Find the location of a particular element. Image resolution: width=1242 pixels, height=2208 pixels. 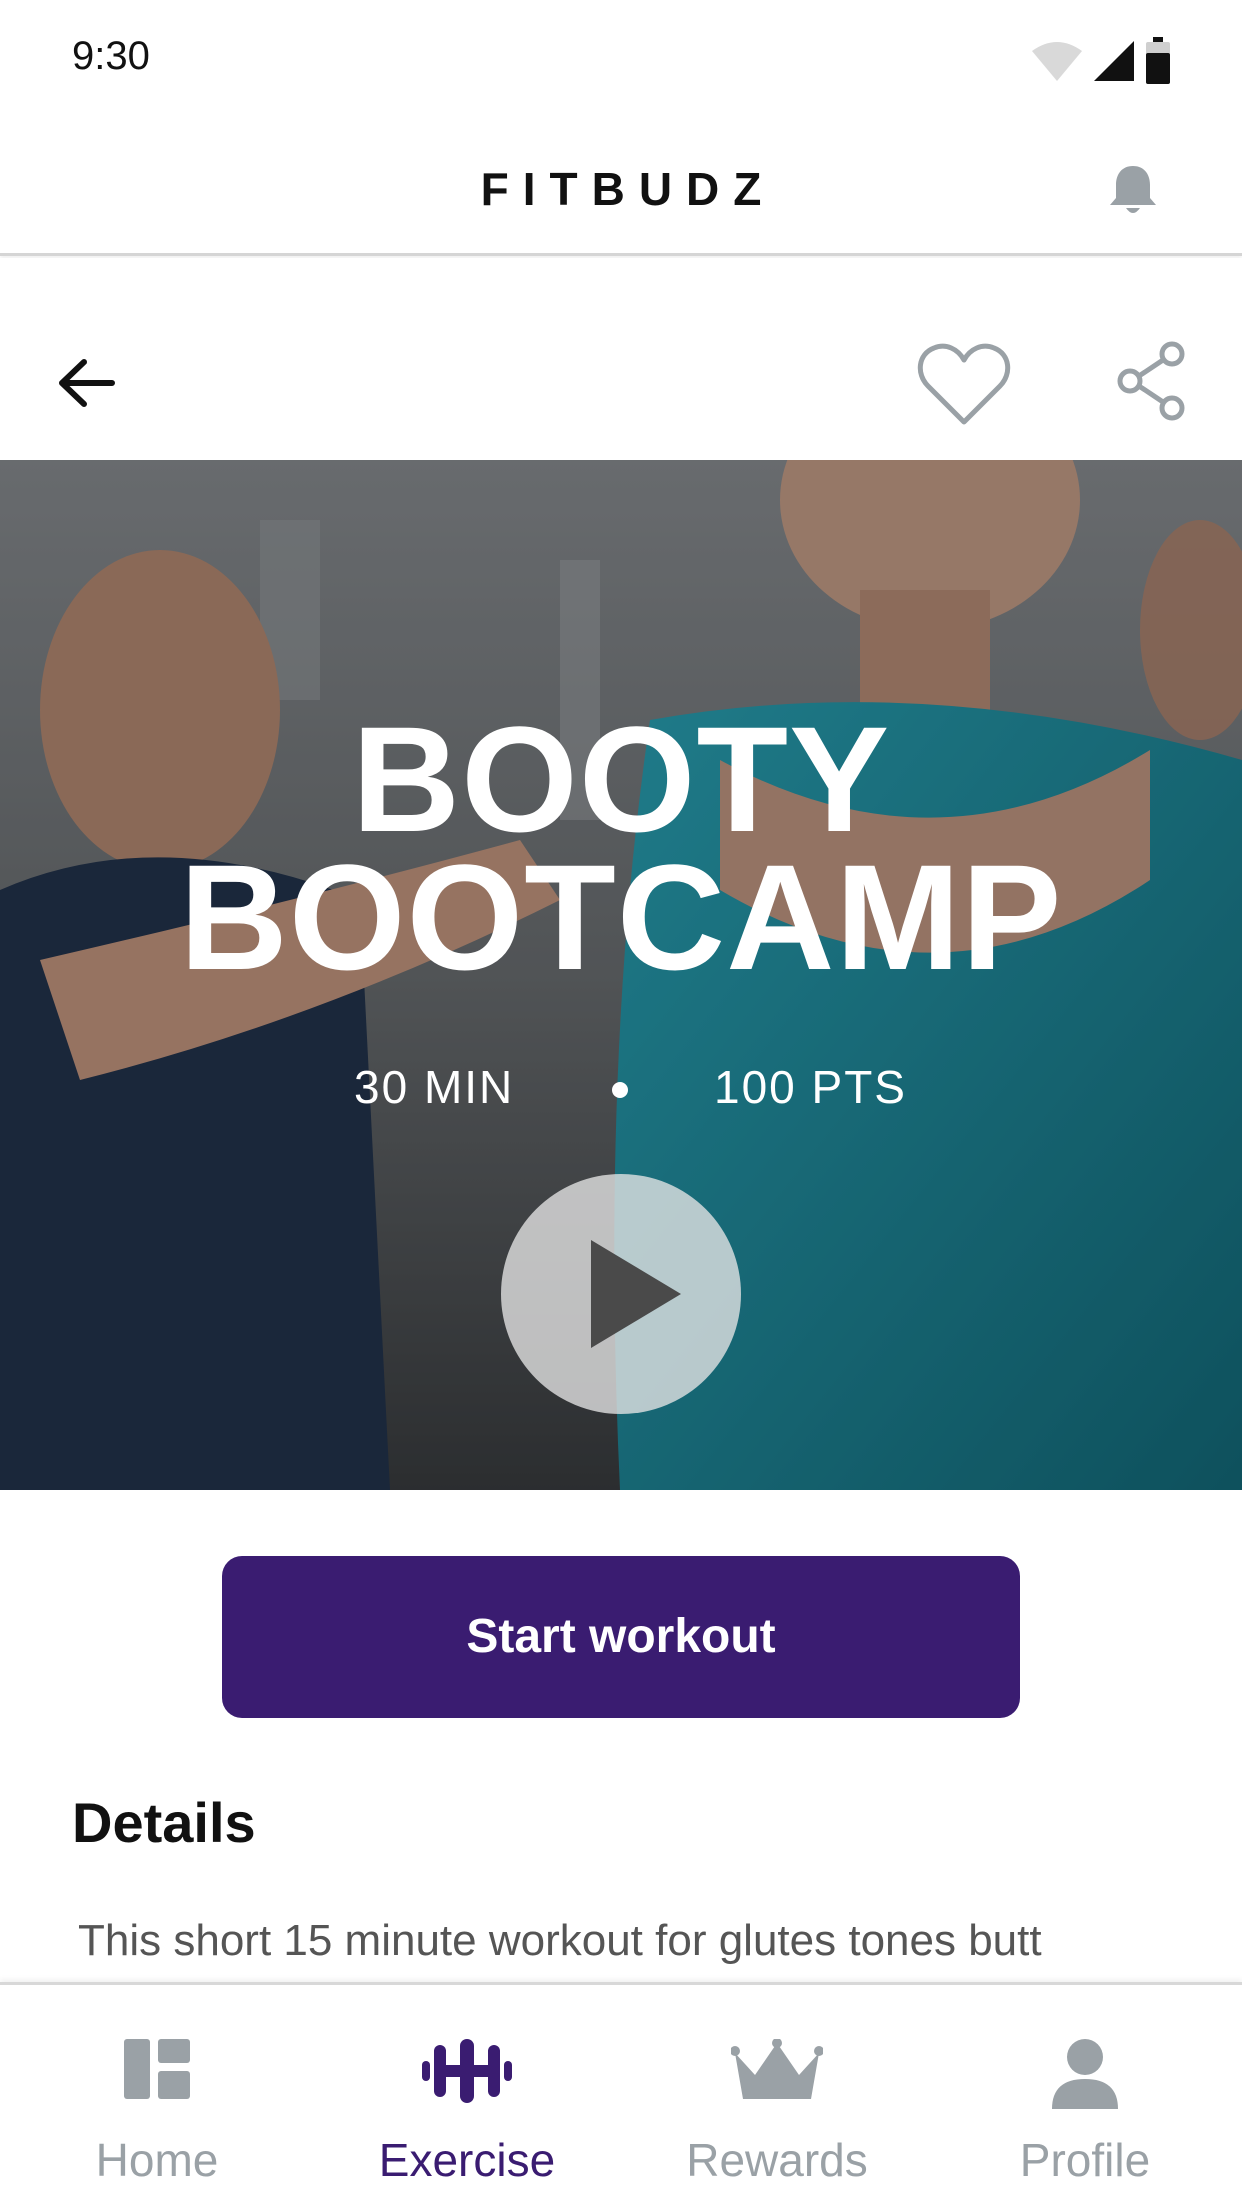

status-bar: 9:30 is located at coordinates (621, 58).